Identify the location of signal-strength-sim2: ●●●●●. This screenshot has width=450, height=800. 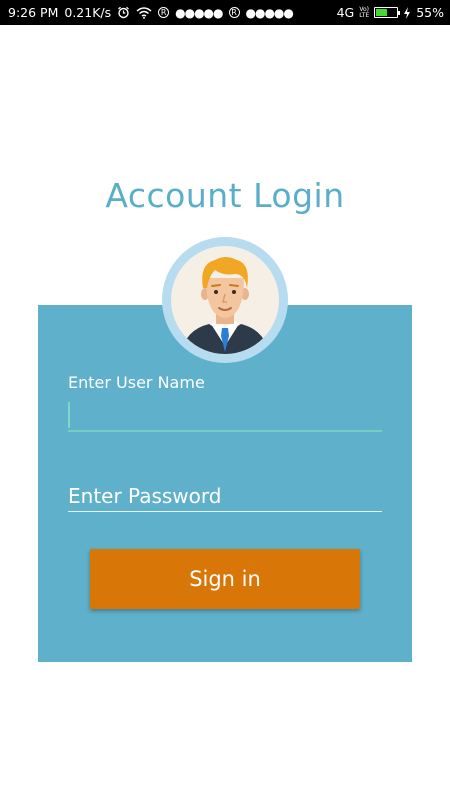
(269, 12).